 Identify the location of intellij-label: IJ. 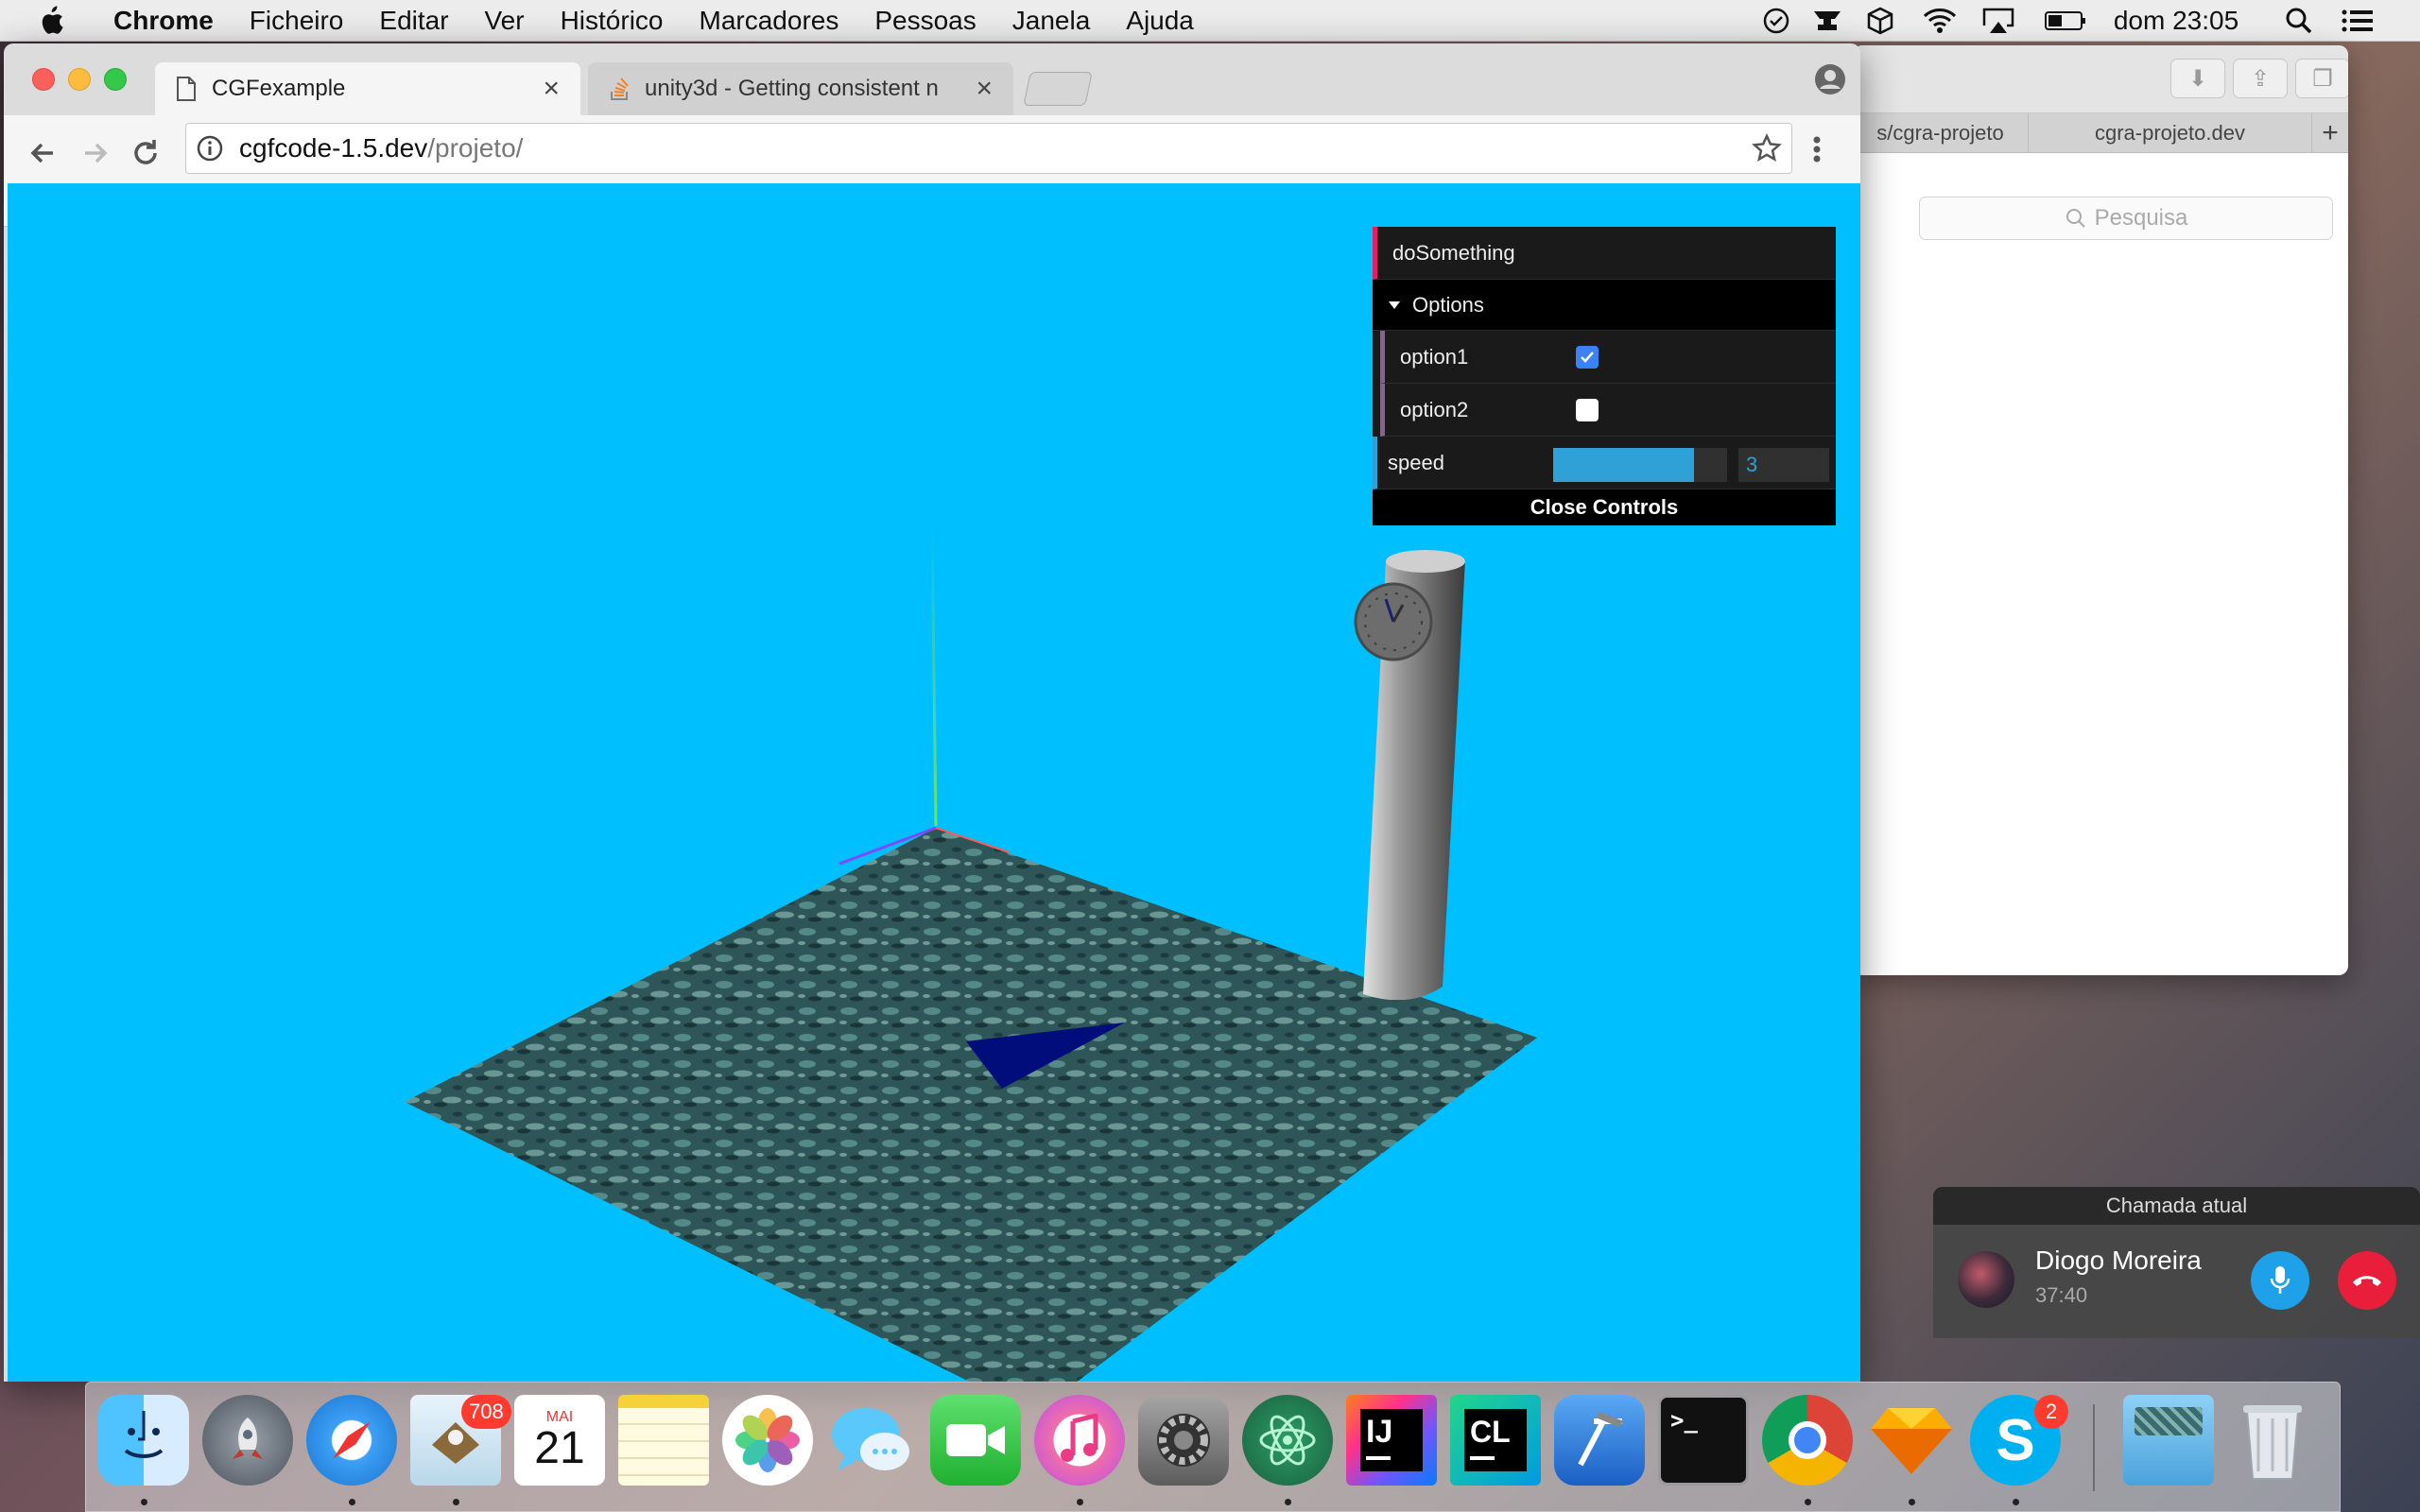
(1379, 1432).